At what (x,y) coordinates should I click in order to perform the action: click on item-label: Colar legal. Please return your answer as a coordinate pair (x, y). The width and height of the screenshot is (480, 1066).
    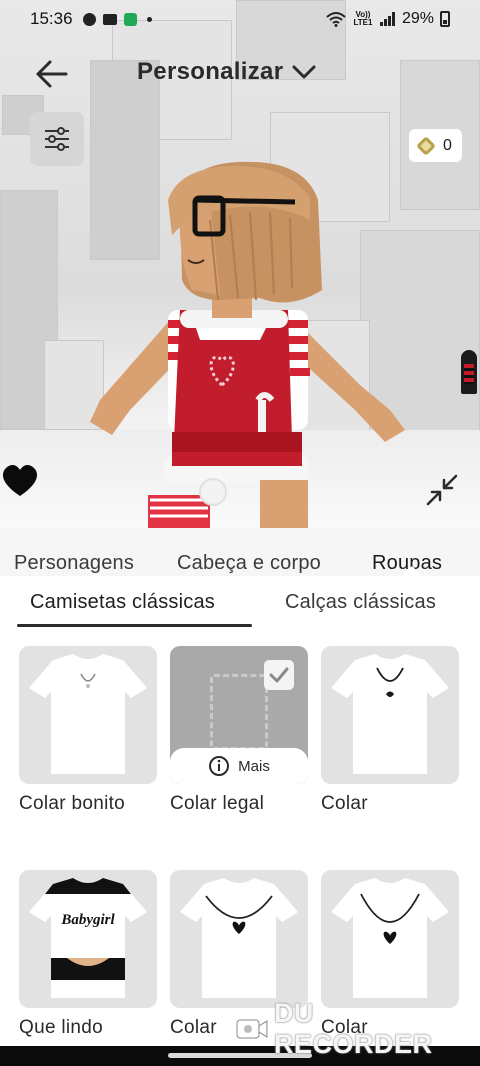
    Looking at the image, I should click on (217, 803).